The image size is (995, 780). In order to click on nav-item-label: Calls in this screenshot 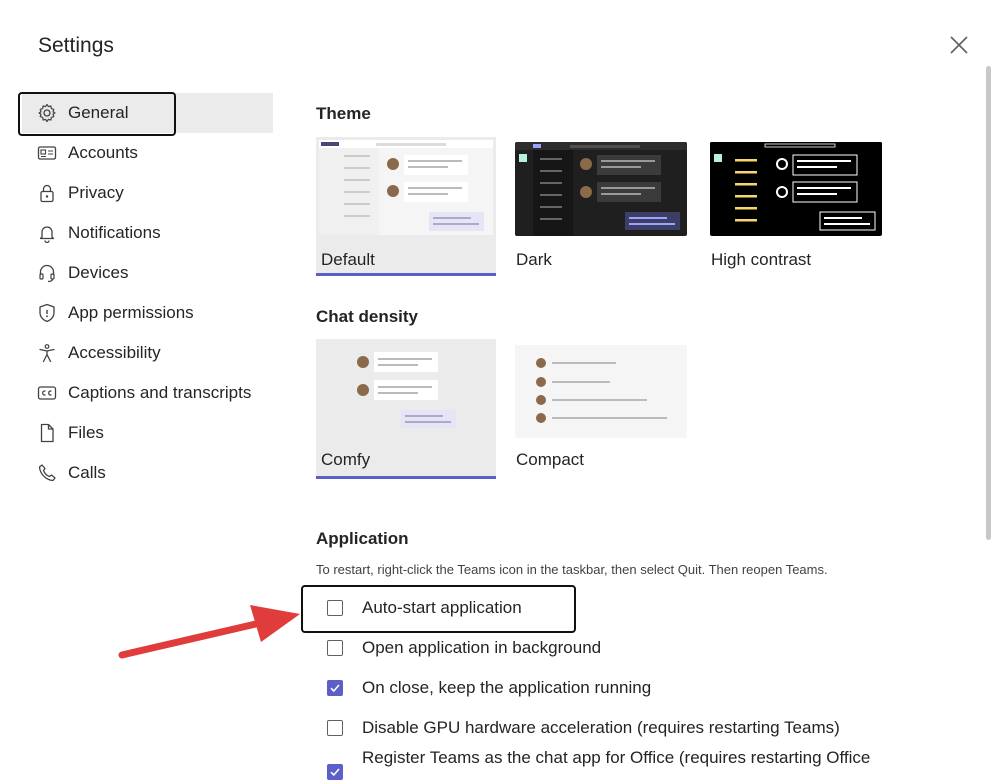, I will do `click(87, 472)`.